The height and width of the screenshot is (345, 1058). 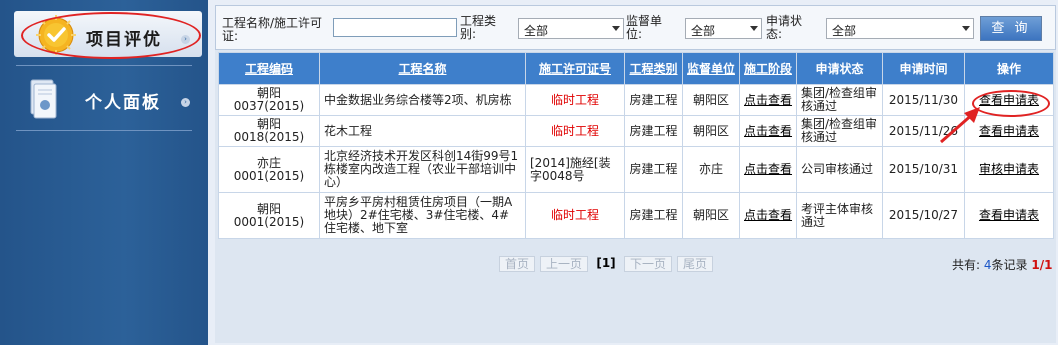 What do you see at coordinates (571, 28) in the screenshot?
I see `category-select: 全部` at bounding box center [571, 28].